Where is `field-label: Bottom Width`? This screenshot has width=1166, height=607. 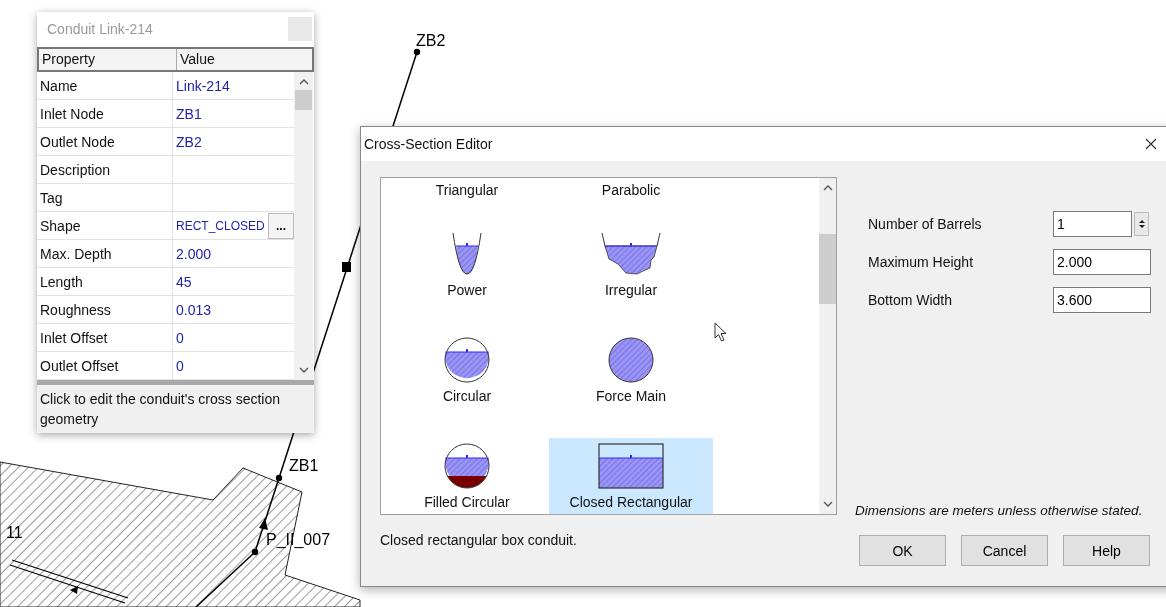 field-label: Bottom Width is located at coordinates (911, 300).